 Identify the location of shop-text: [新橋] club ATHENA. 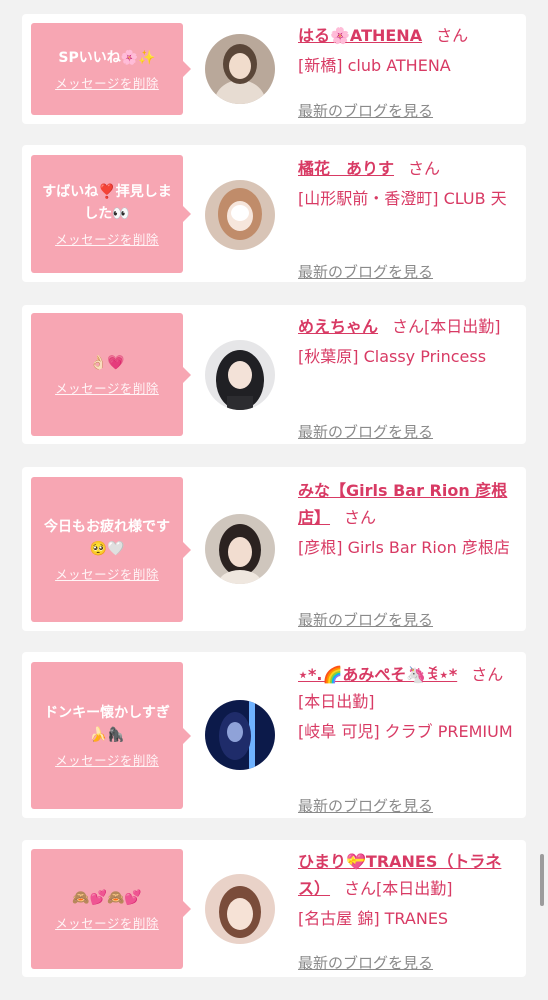
(374, 65).